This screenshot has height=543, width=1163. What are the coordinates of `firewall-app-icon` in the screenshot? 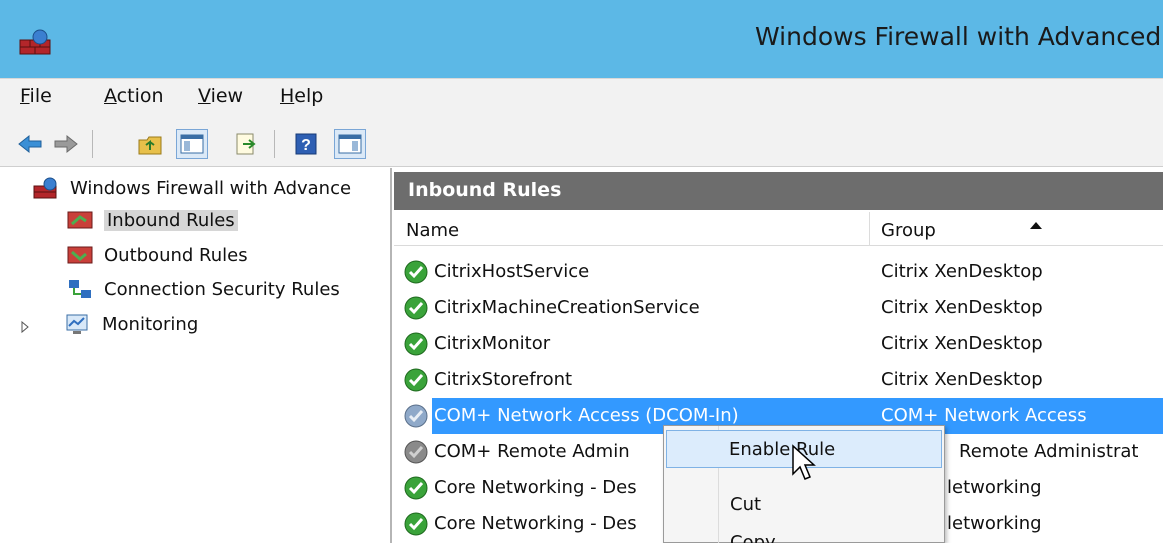 It's located at (35, 42).